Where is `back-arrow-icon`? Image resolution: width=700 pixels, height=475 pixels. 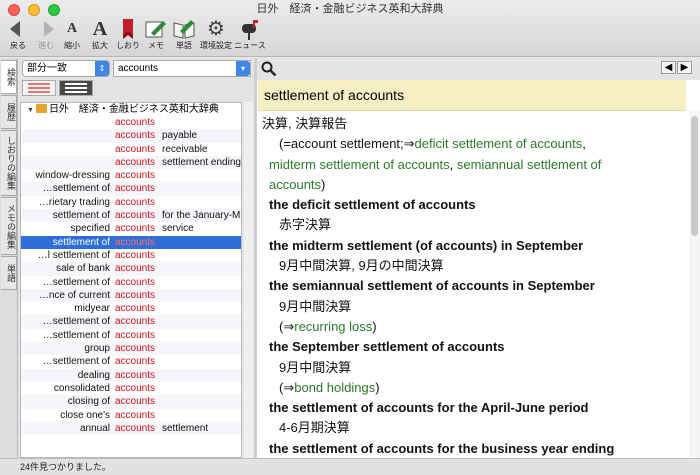
back-arrow-icon is located at coordinates (15, 29).